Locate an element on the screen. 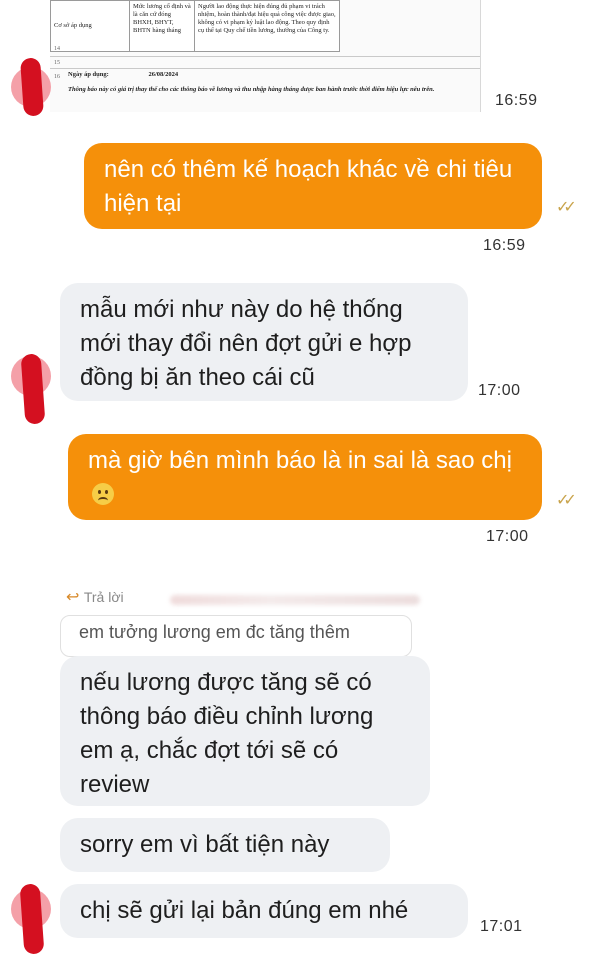 This screenshot has height=960, width=601. incoming-message-bubble: chị sẽ gửi lại bản đúng em nhé is located at coordinates (264, 911).